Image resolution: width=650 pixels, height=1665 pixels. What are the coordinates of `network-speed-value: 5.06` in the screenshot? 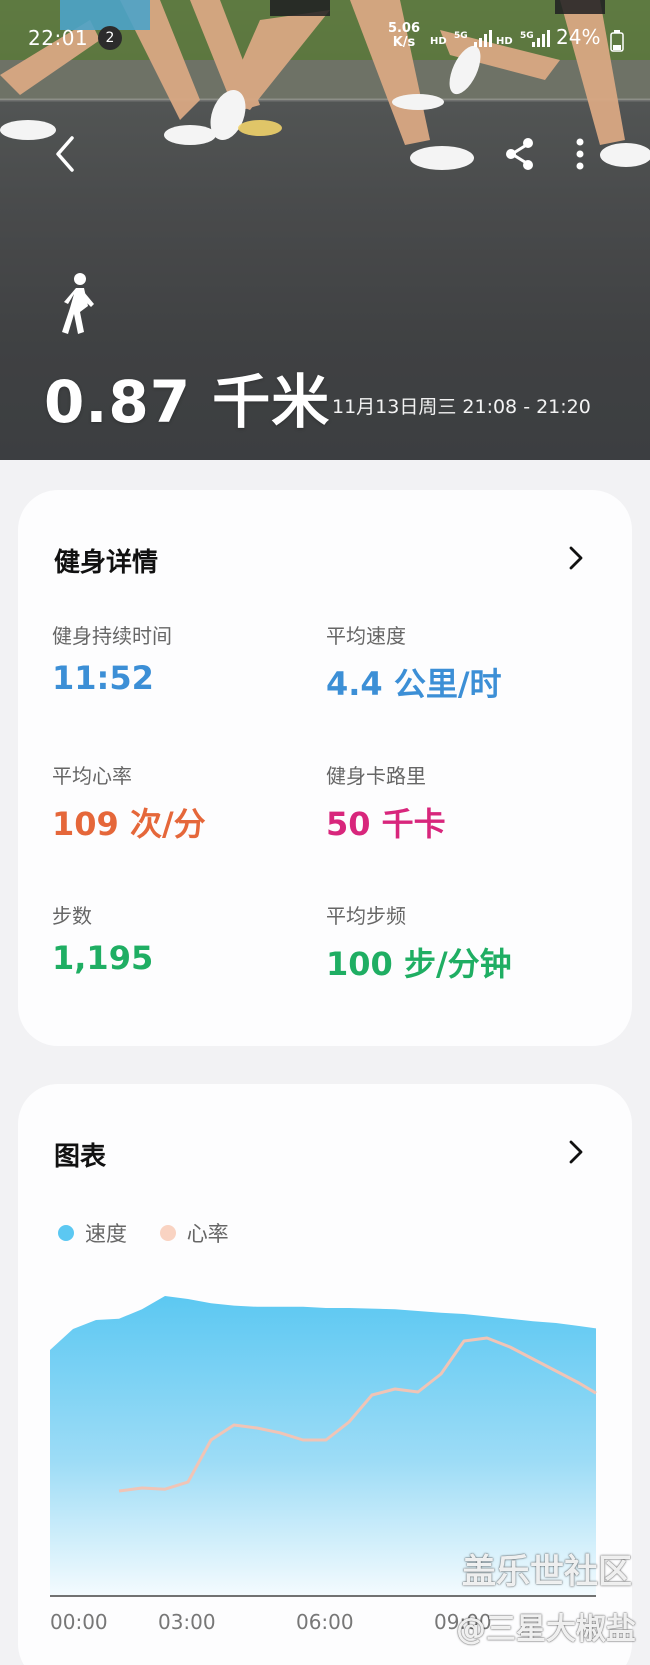 It's located at (404, 28).